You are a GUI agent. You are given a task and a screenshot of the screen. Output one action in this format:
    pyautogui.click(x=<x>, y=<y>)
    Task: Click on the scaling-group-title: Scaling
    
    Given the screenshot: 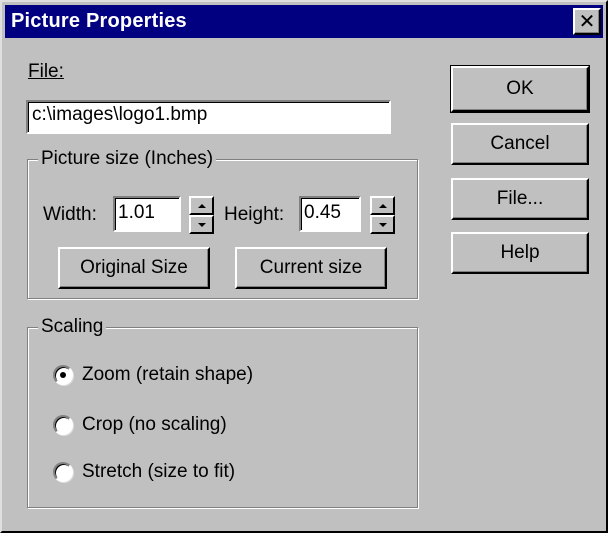 What is the action you would take?
    pyautogui.click(x=72, y=327)
    